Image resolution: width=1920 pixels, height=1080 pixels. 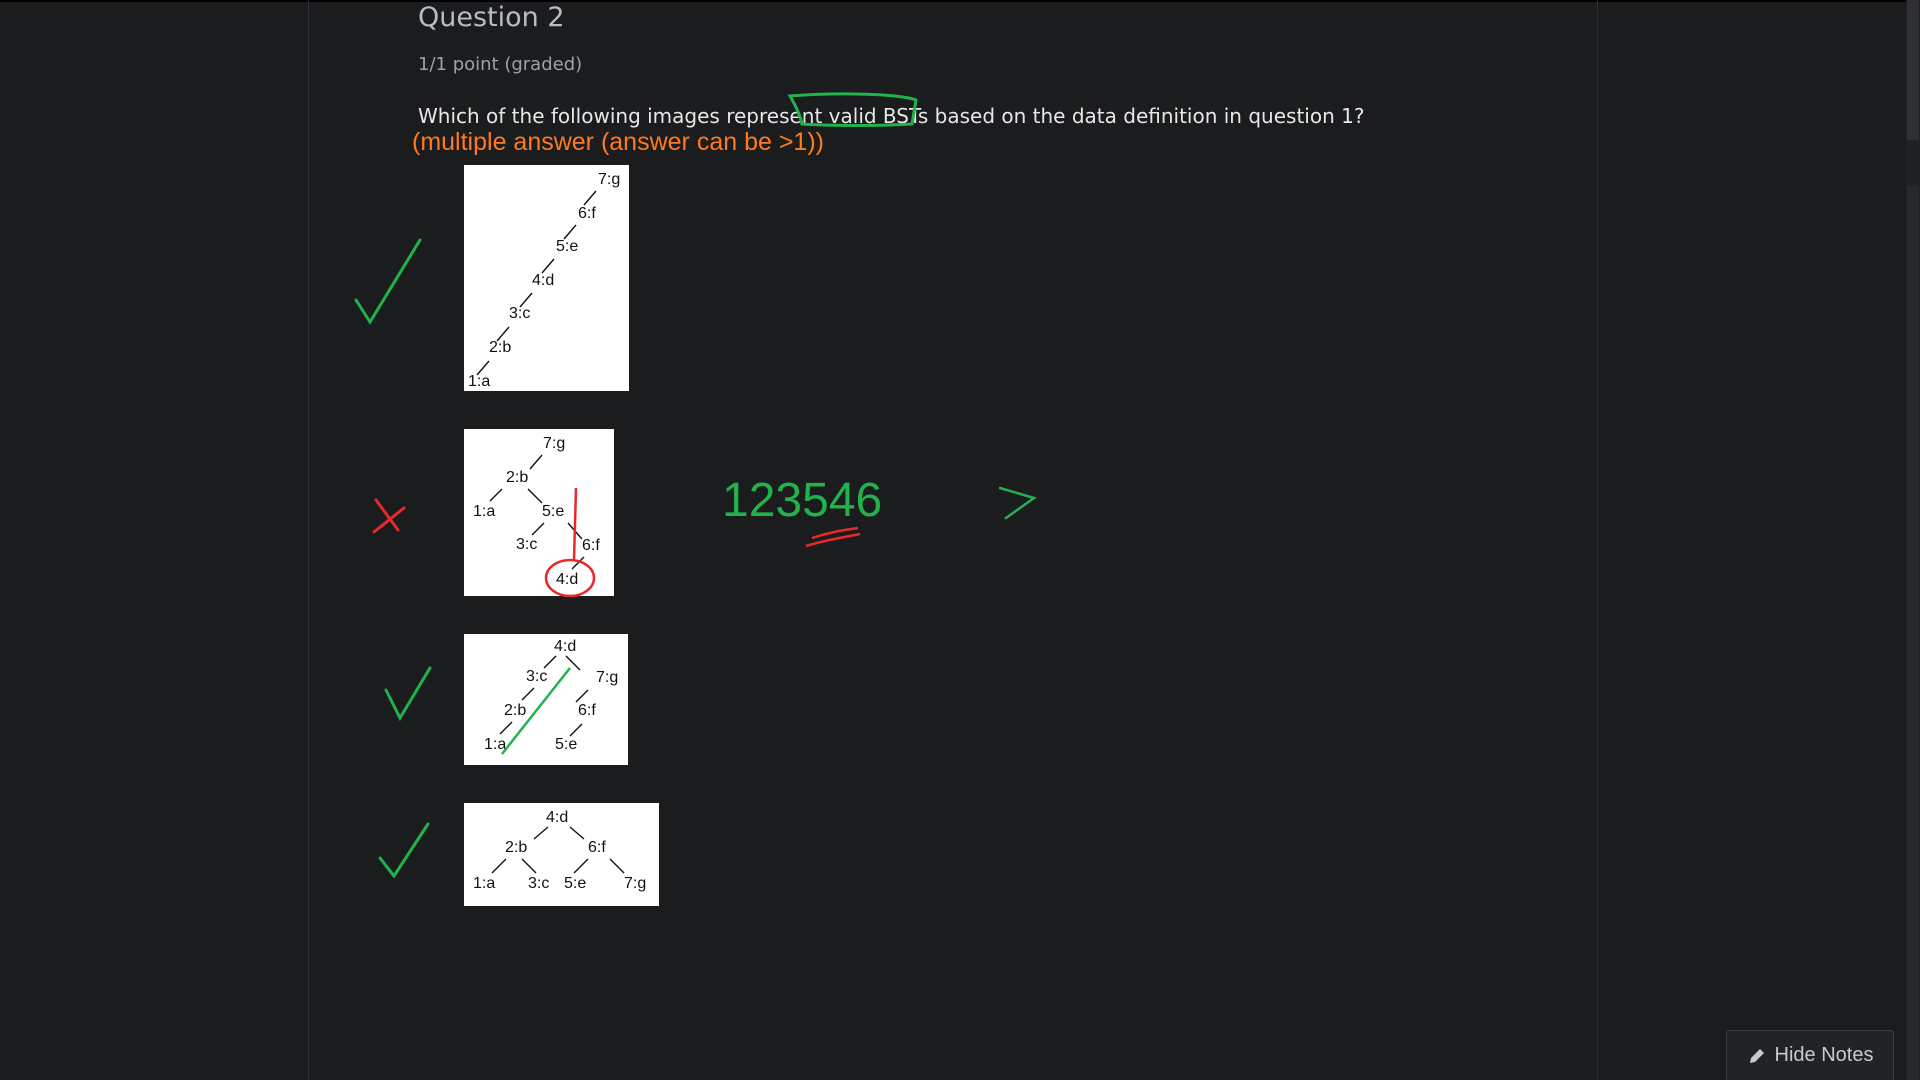 I want to click on bst-diagram-2: 7:g 2:b 1:a 5:e 3:c 6:f 4:d, so click(x=536, y=511).